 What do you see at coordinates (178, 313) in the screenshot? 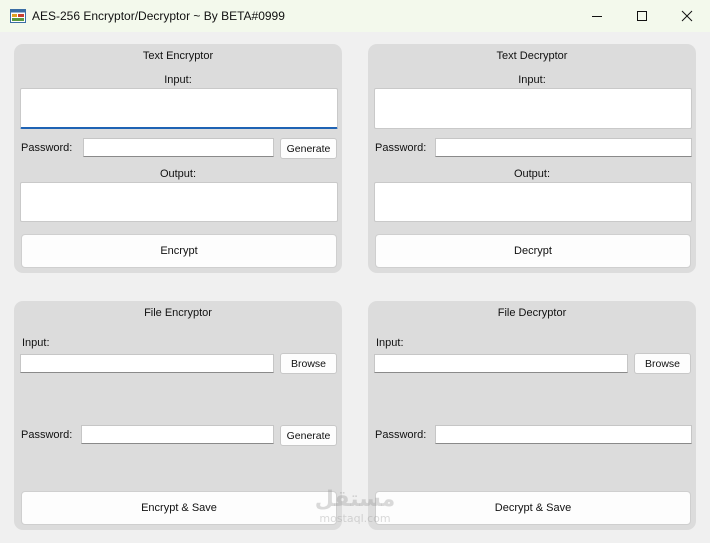
I see `file-encryptor-title: File Encryptor` at bounding box center [178, 313].